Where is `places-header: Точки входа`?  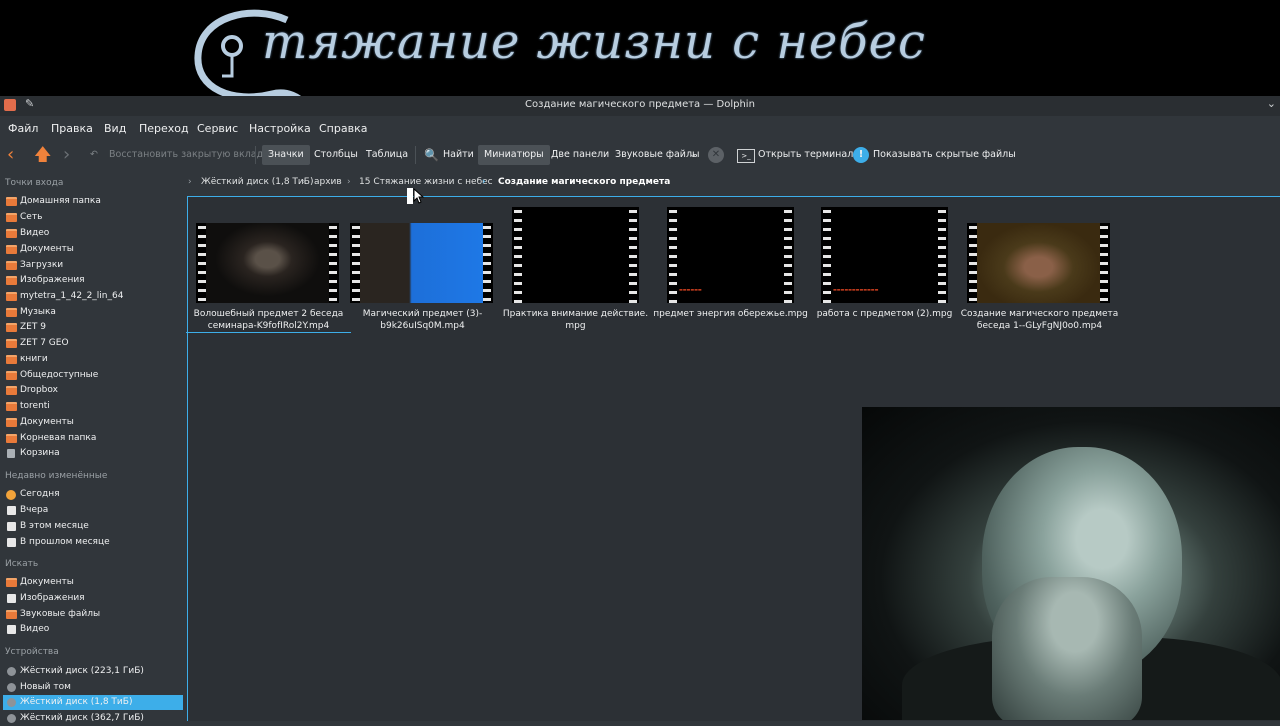 places-header: Точки входа is located at coordinates (34, 183).